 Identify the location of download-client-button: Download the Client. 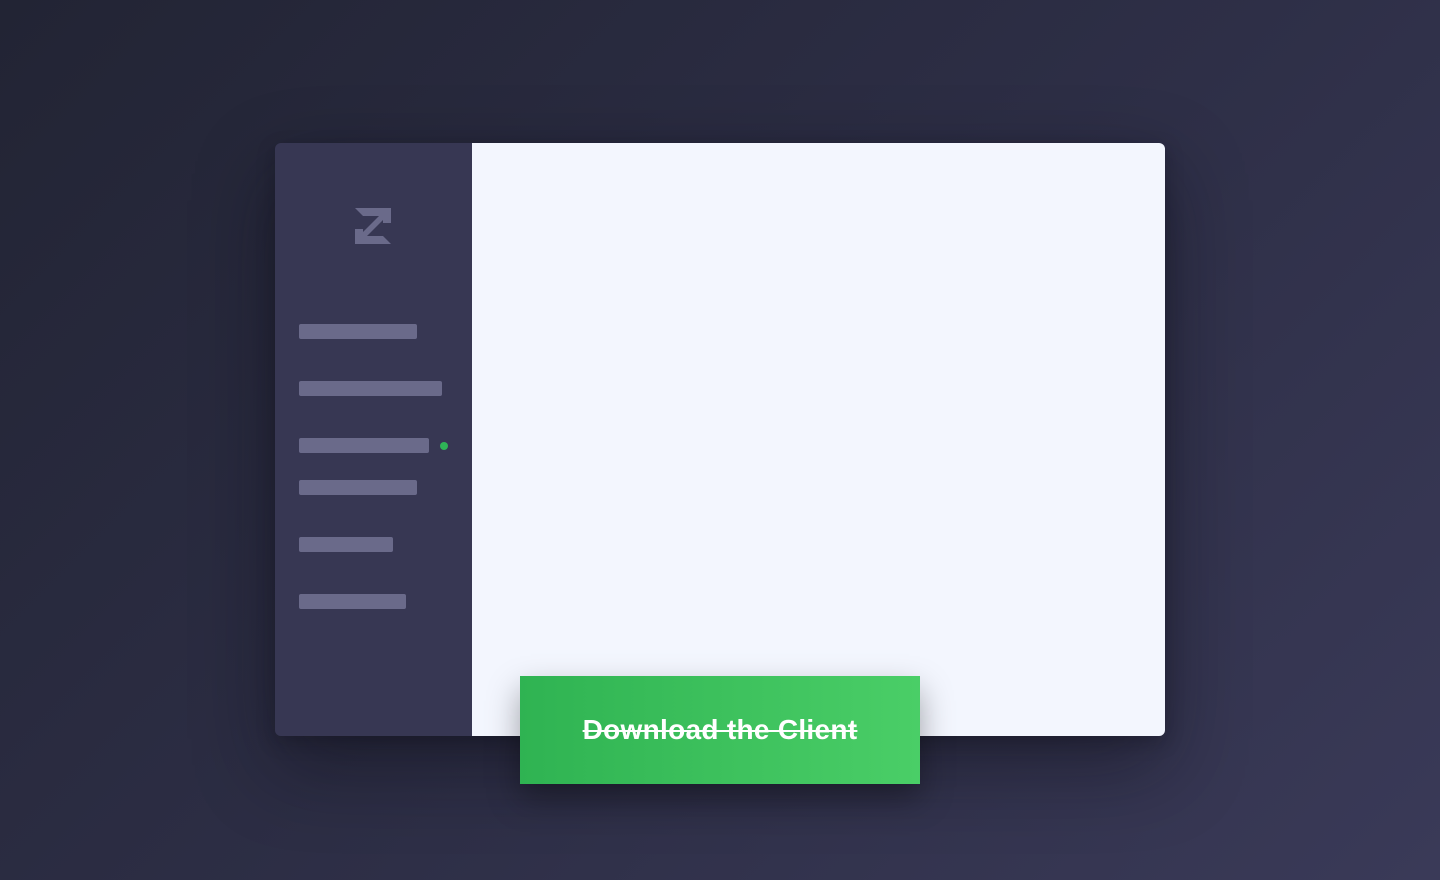
(720, 730).